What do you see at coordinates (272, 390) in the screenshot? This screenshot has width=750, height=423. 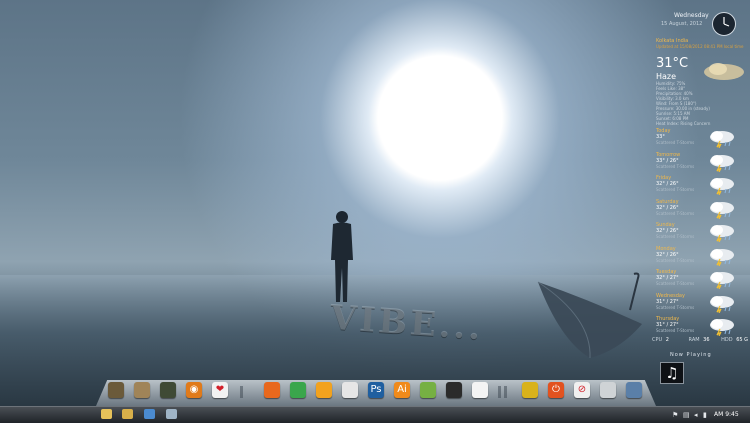 I see `firefox-icon` at bounding box center [272, 390].